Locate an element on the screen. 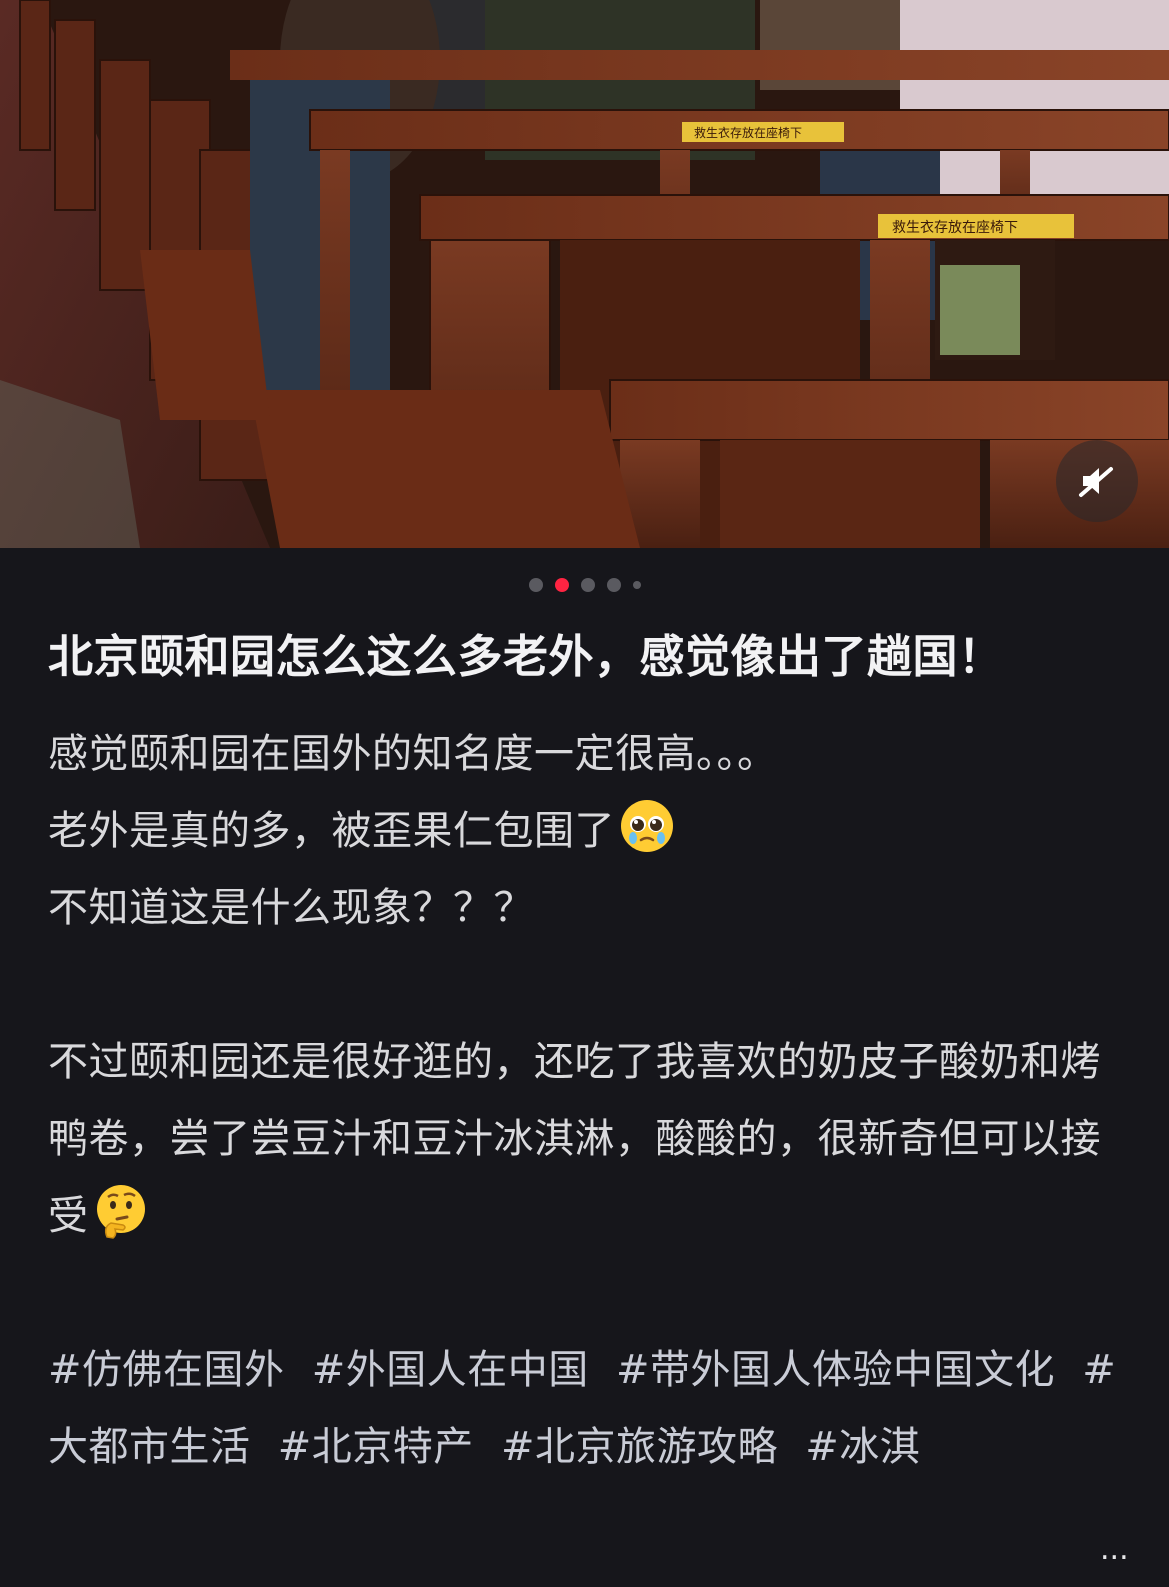  pleading-face-emoji-icon is located at coordinates (647, 826).